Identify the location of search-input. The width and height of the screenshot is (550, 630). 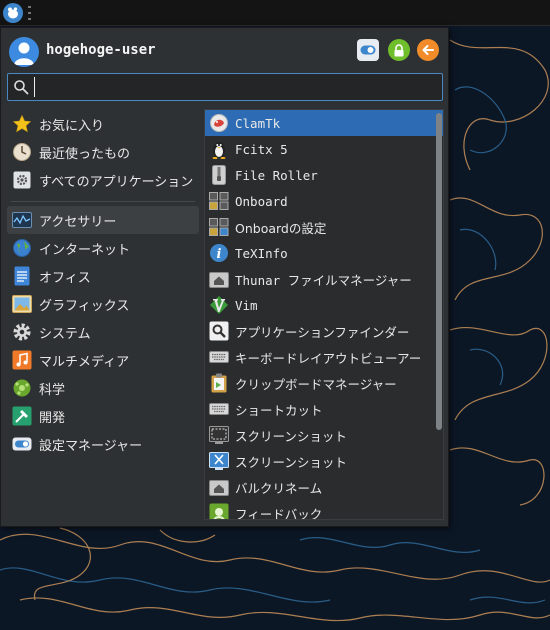
(234, 87).